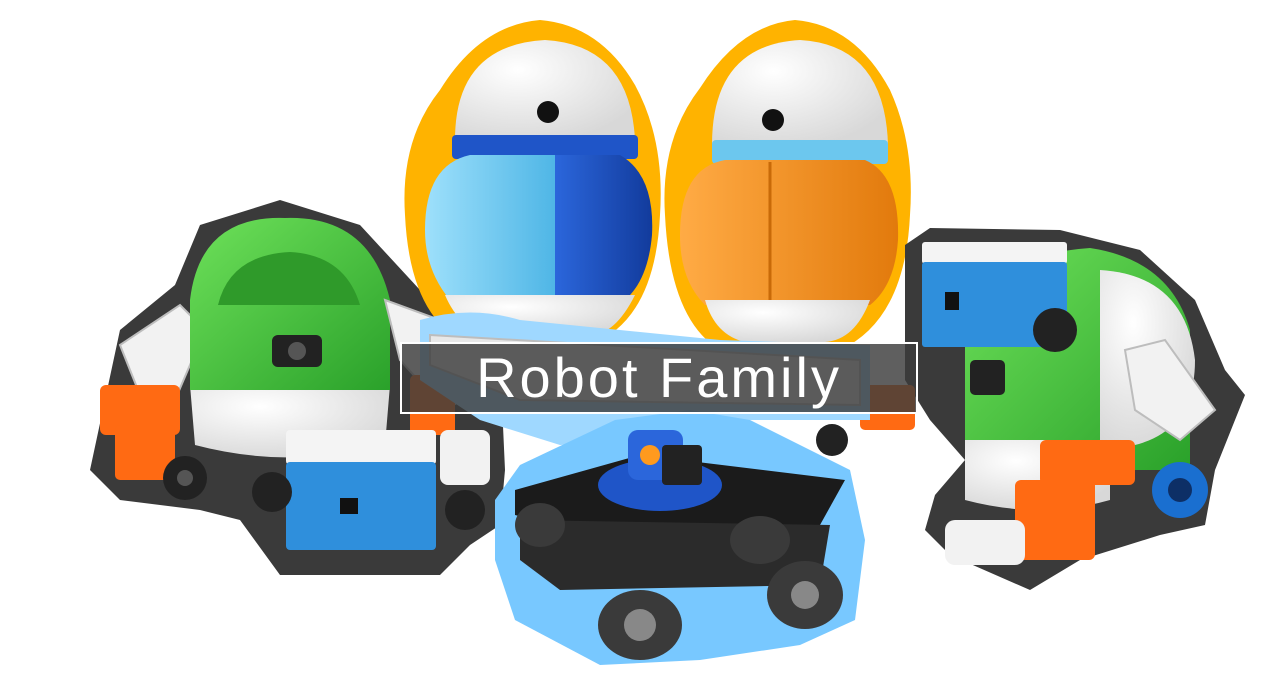  Describe the element at coordinates (650, 455) in the screenshot. I see `mecanum-servo-horn` at that location.